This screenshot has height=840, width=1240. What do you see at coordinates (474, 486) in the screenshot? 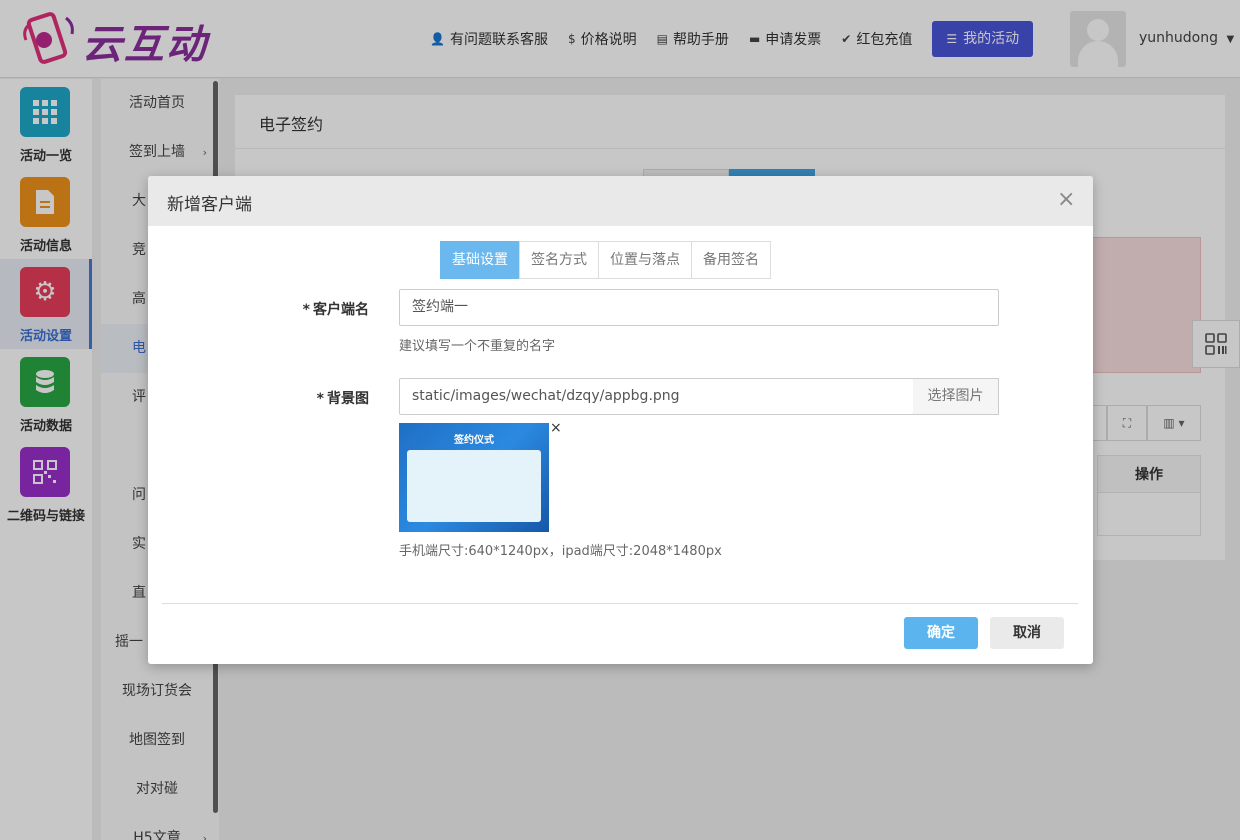
I see `thumbnail-card` at bounding box center [474, 486].